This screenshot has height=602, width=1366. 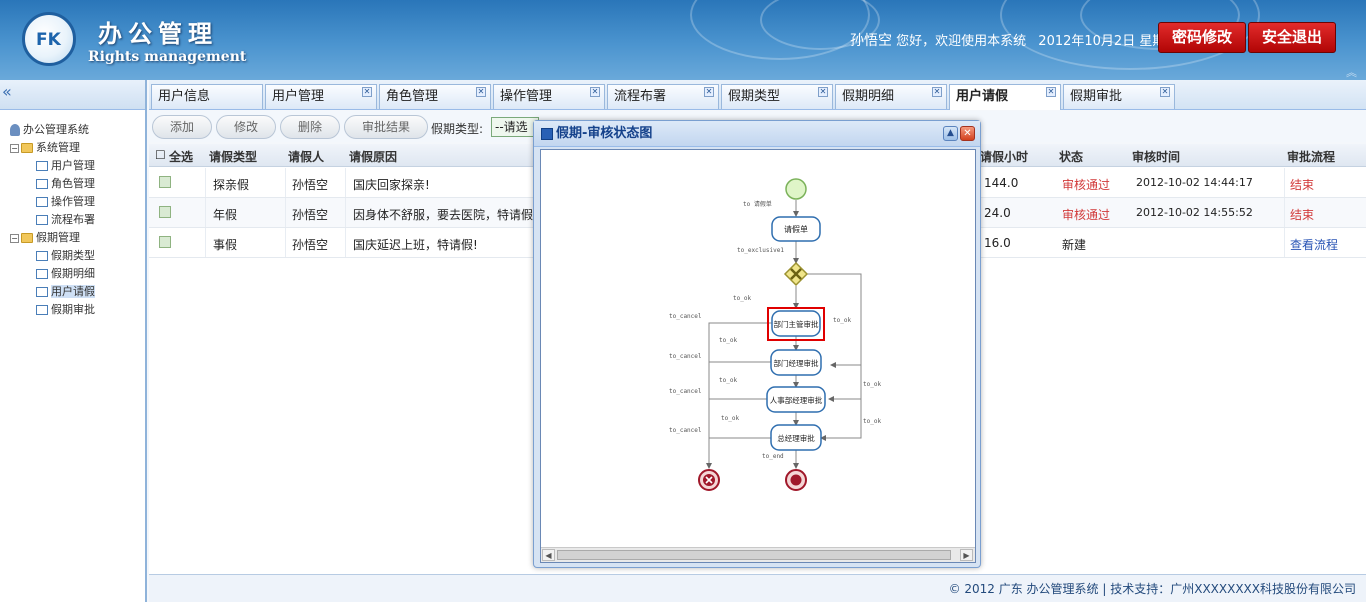 I want to click on sidebar-item-user-leave: 用户请假, so click(x=52, y=292).